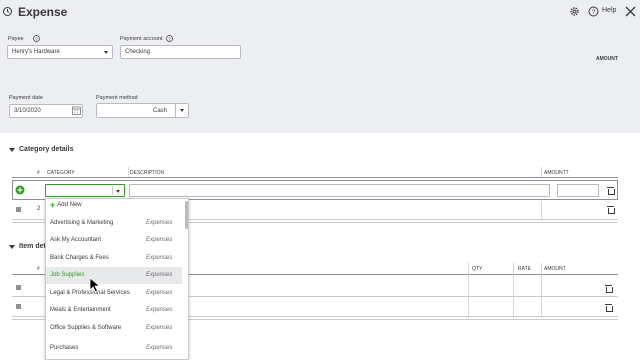 Image resolution: width=640 pixels, height=360 pixels. What do you see at coordinates (147, 173) in the screenshot?
I see `col-description: DESCRIPTION` at bounding box center [147, 173].